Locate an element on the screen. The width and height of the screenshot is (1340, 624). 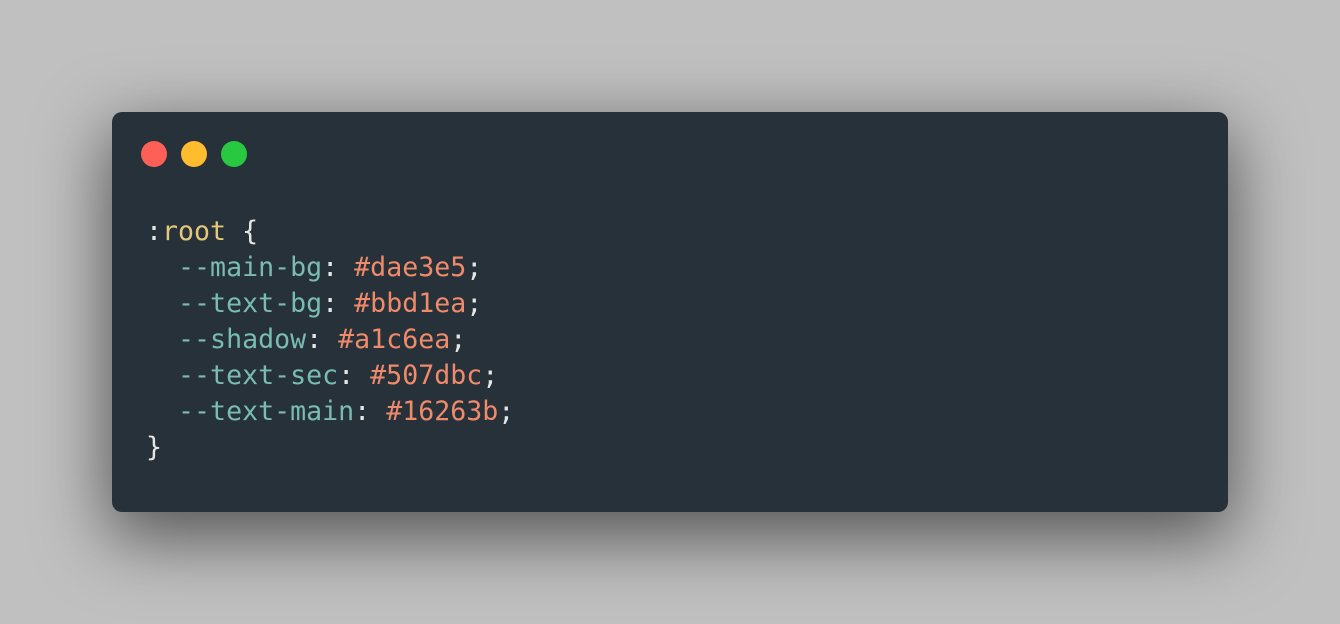
minimize-button is located at coordinates (194, 154).